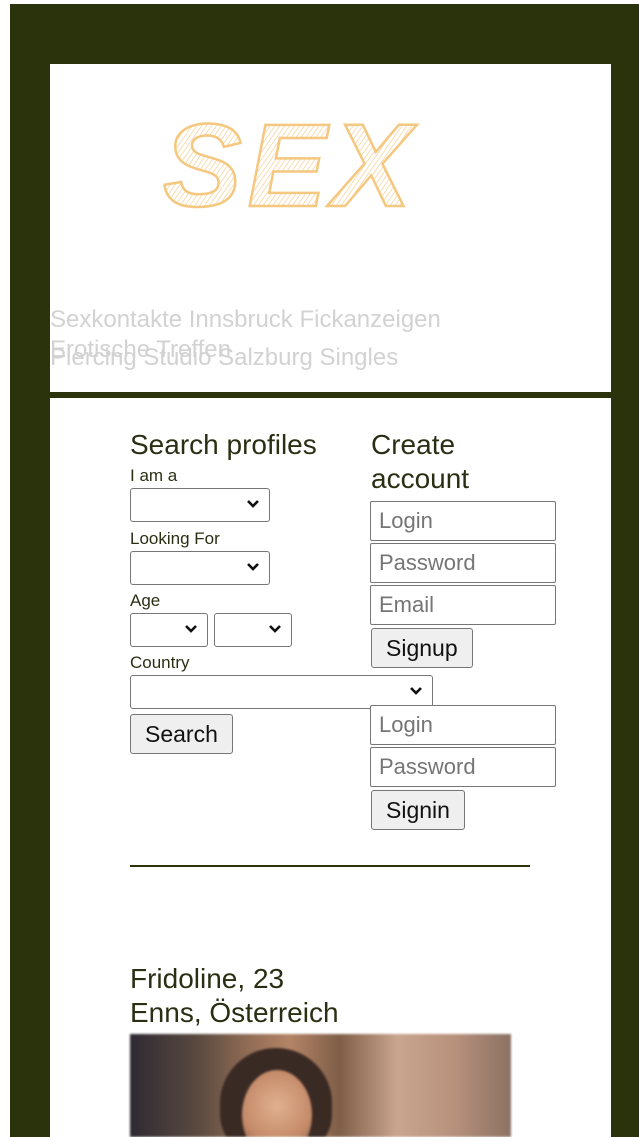 The height and width of the screenshot is (1137, 639). I want to click on country-label: Country, so click(160, 662).